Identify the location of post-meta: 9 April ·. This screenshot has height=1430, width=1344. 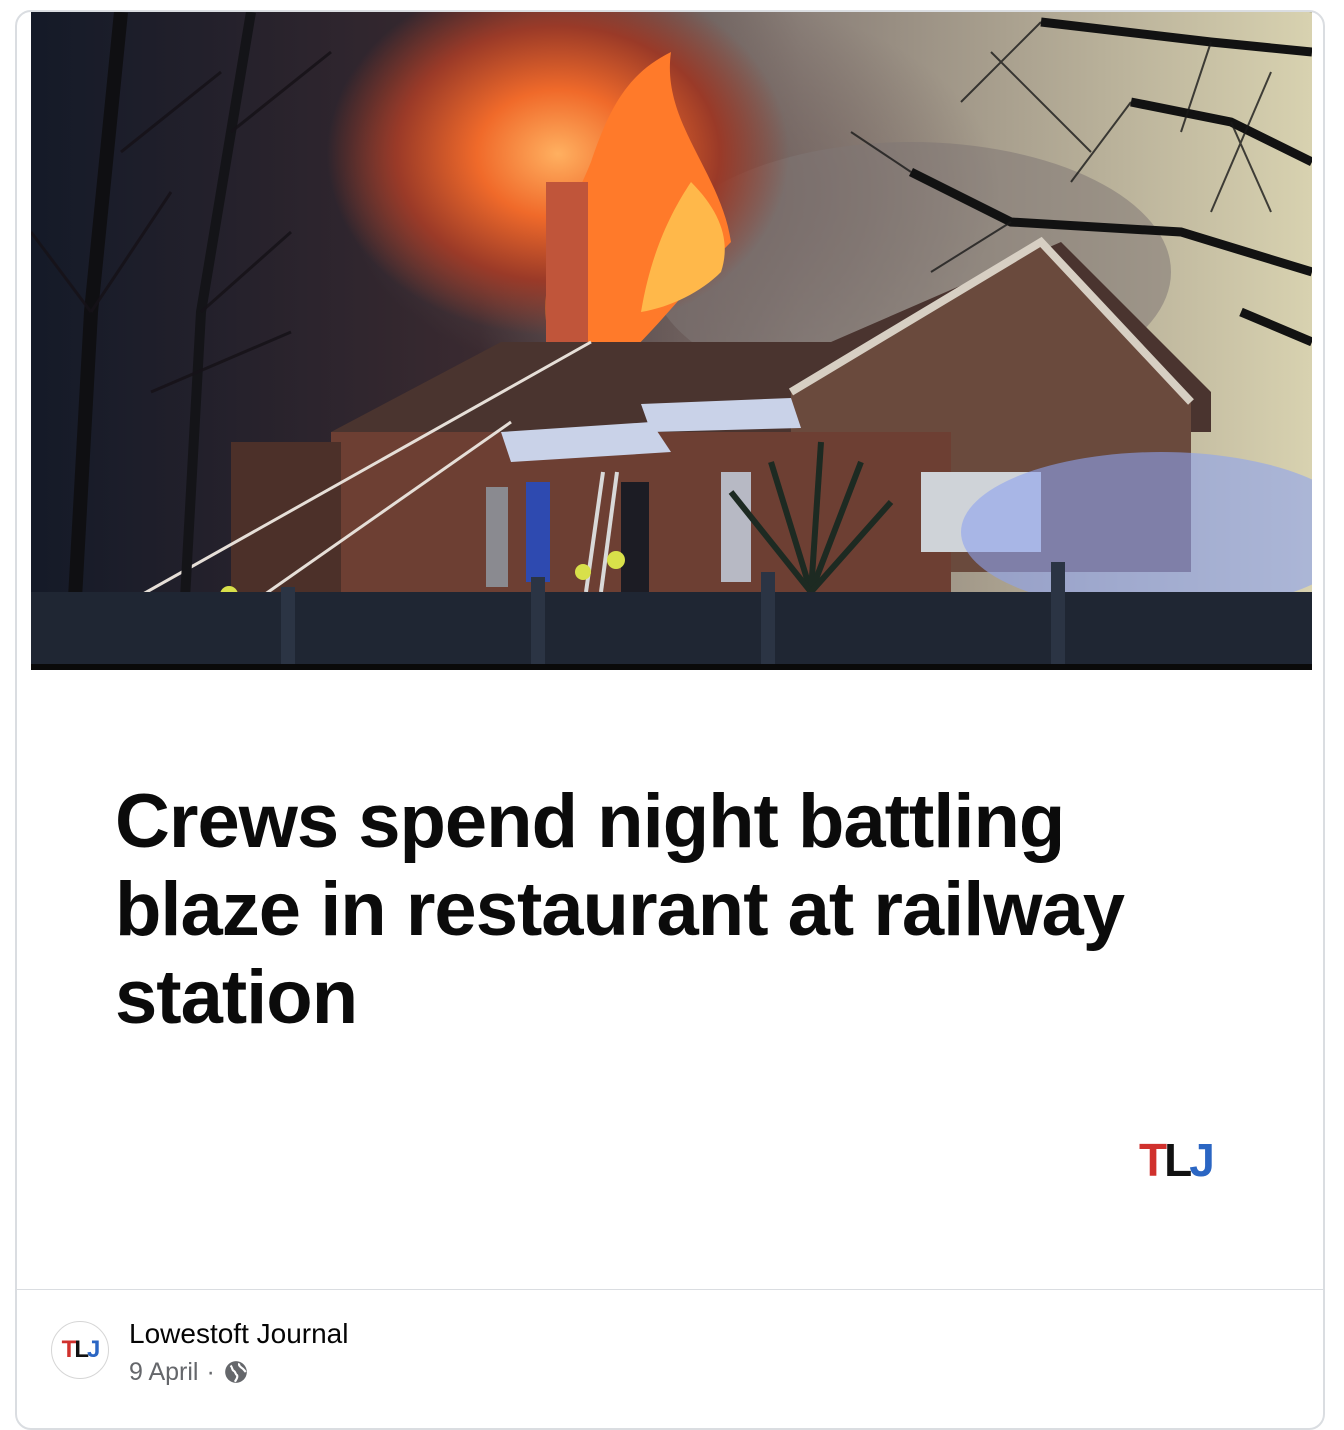
(189, 1372).